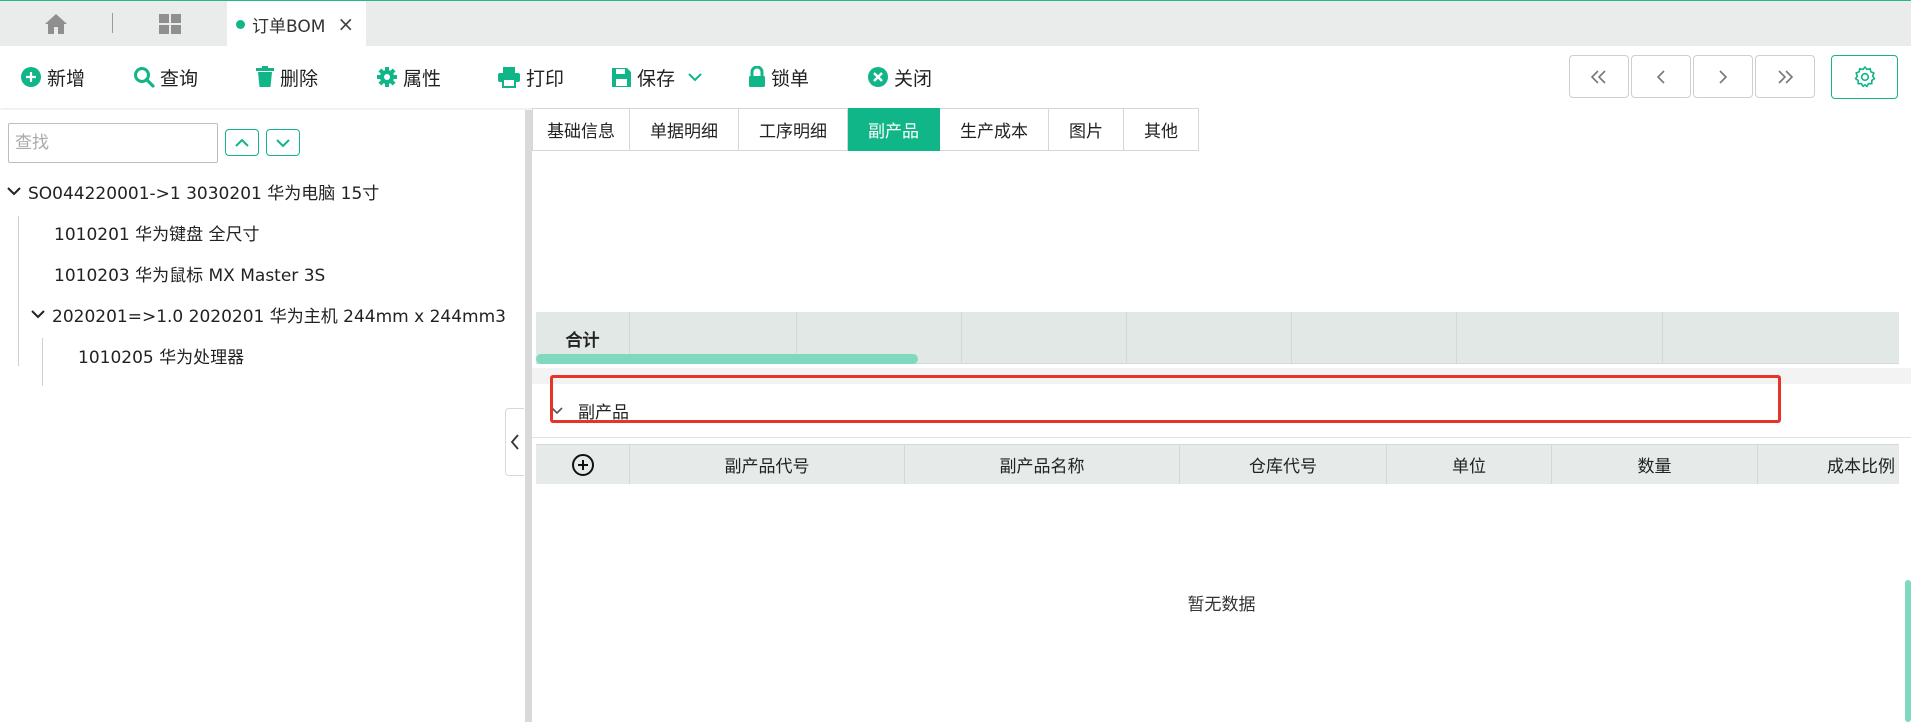 The width and height of the screenshot is (1911, 722). I want to click on tree-node-label: 1010201 华为键盘 全尺寸, so click(157, 234).